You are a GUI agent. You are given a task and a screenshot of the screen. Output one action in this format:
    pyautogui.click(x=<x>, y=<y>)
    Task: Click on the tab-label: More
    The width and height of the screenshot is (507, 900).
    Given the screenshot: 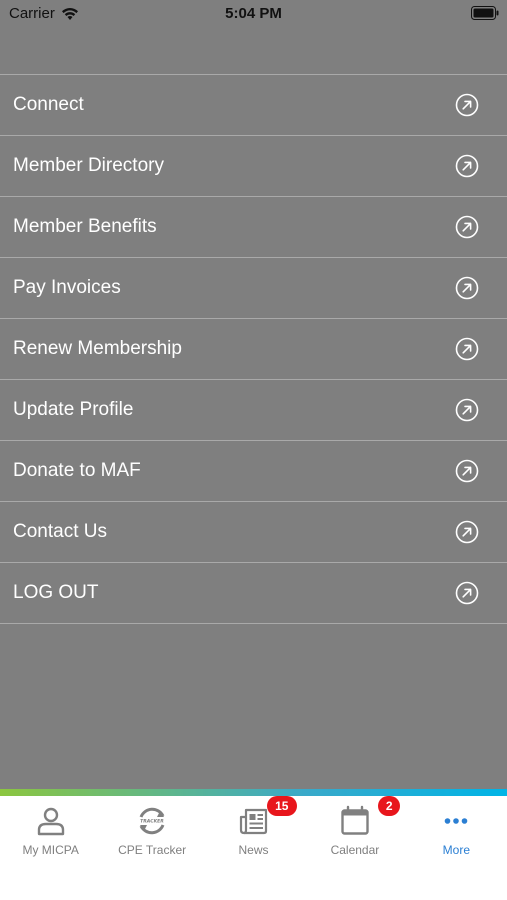 What is the action you would take?
    pyautogui.click(x=456, y=850)
    